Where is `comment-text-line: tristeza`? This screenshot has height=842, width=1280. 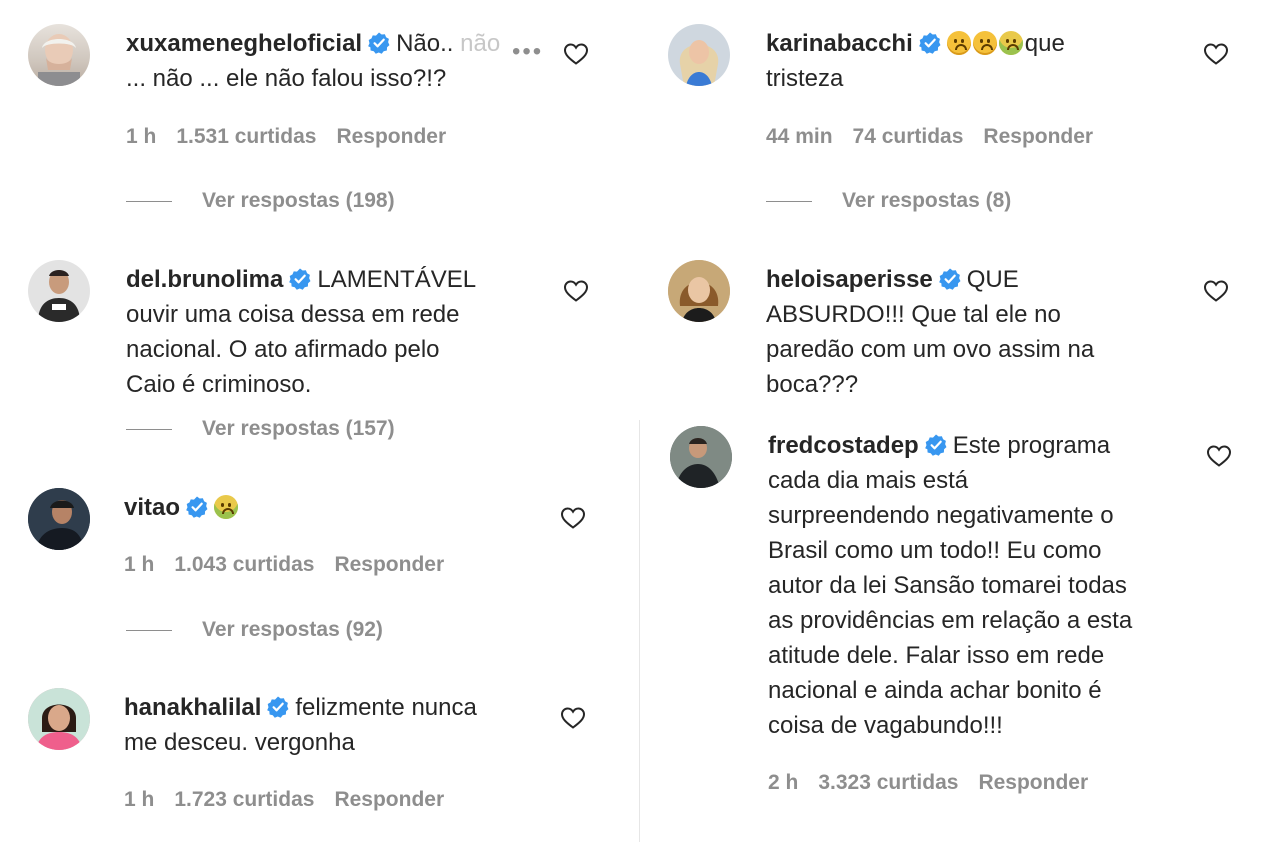 comment-text-line: tristeza is located at coordinates (805, 78).